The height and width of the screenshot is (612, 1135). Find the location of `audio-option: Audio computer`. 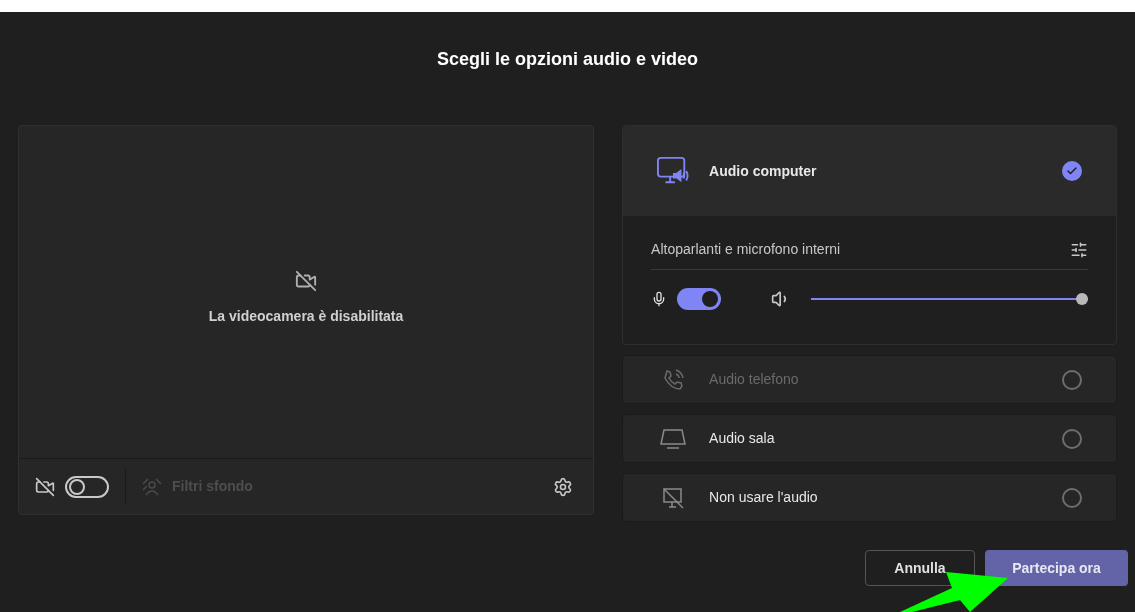

audio-option: Audio computer is located at coordinates (869, 171).